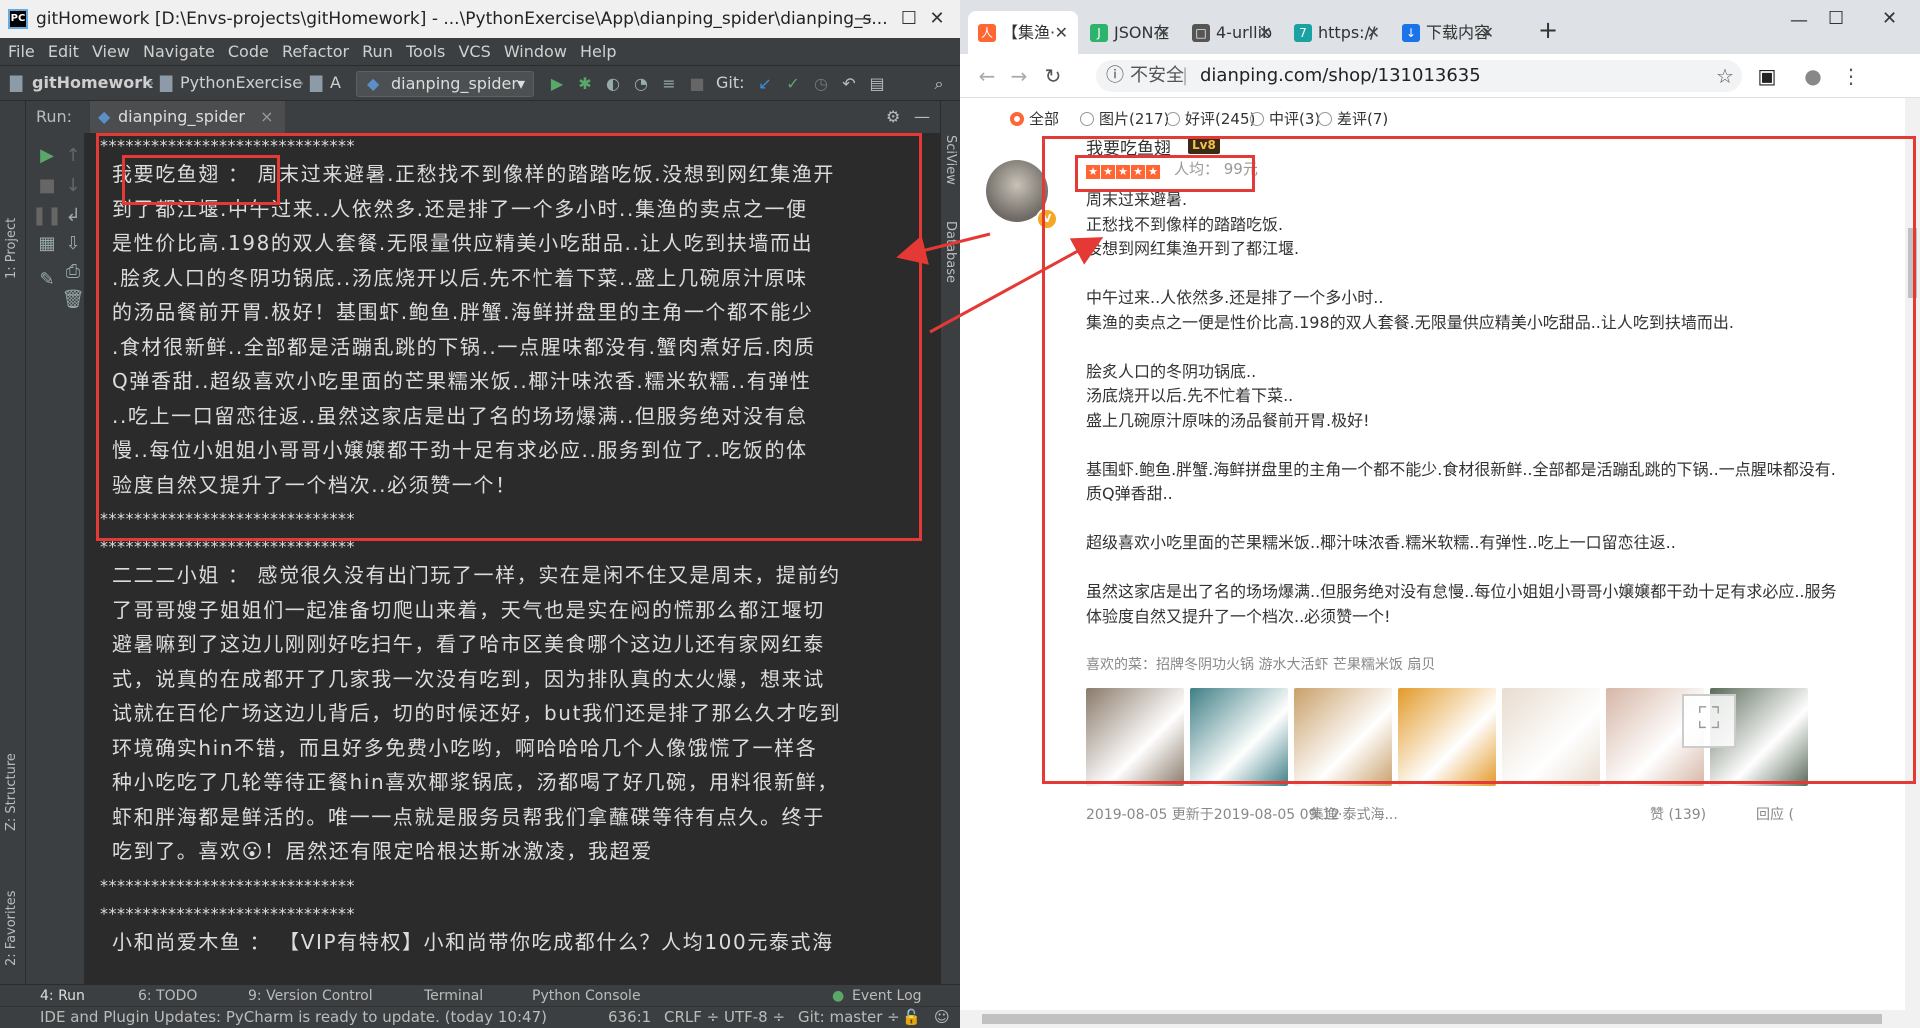  What do you see at coordinates (557, 84) in the screenshot?
I see `run-icon: ▶` at bounding box center [557, 84].